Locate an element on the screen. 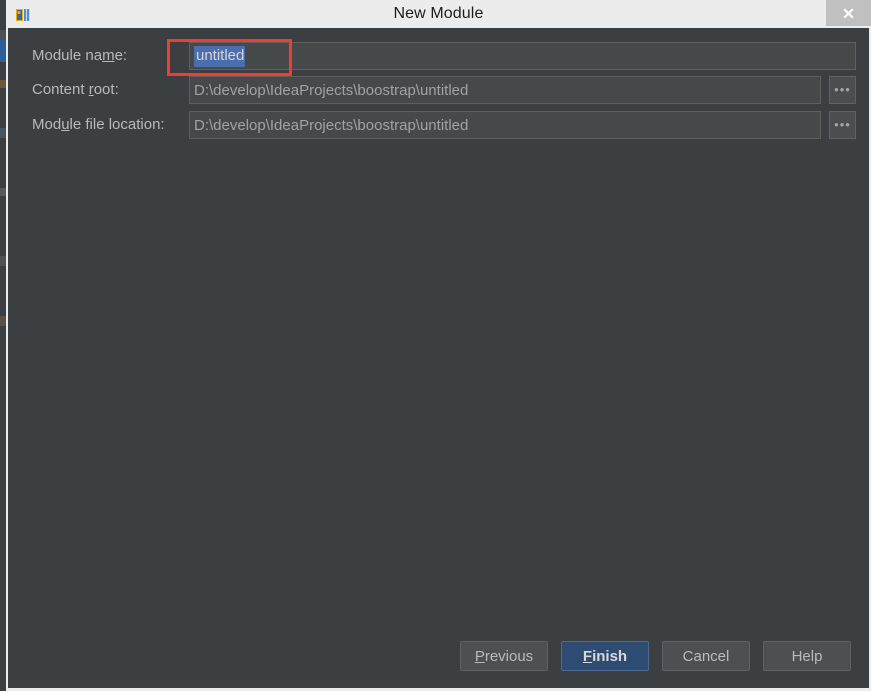 Image resolution: width=871 pixels, height=691 pixels. dialog-titlebar: New Module is located at coordinates (438, 14).